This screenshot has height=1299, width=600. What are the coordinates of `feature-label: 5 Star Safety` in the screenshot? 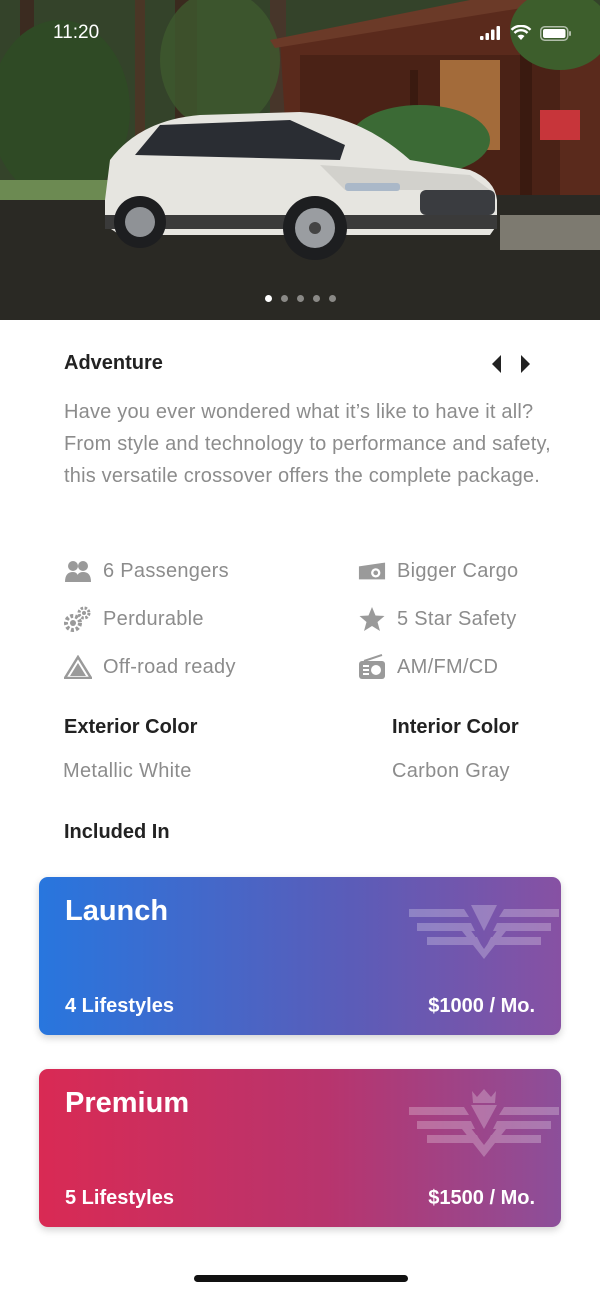 It's located at (457, 618).